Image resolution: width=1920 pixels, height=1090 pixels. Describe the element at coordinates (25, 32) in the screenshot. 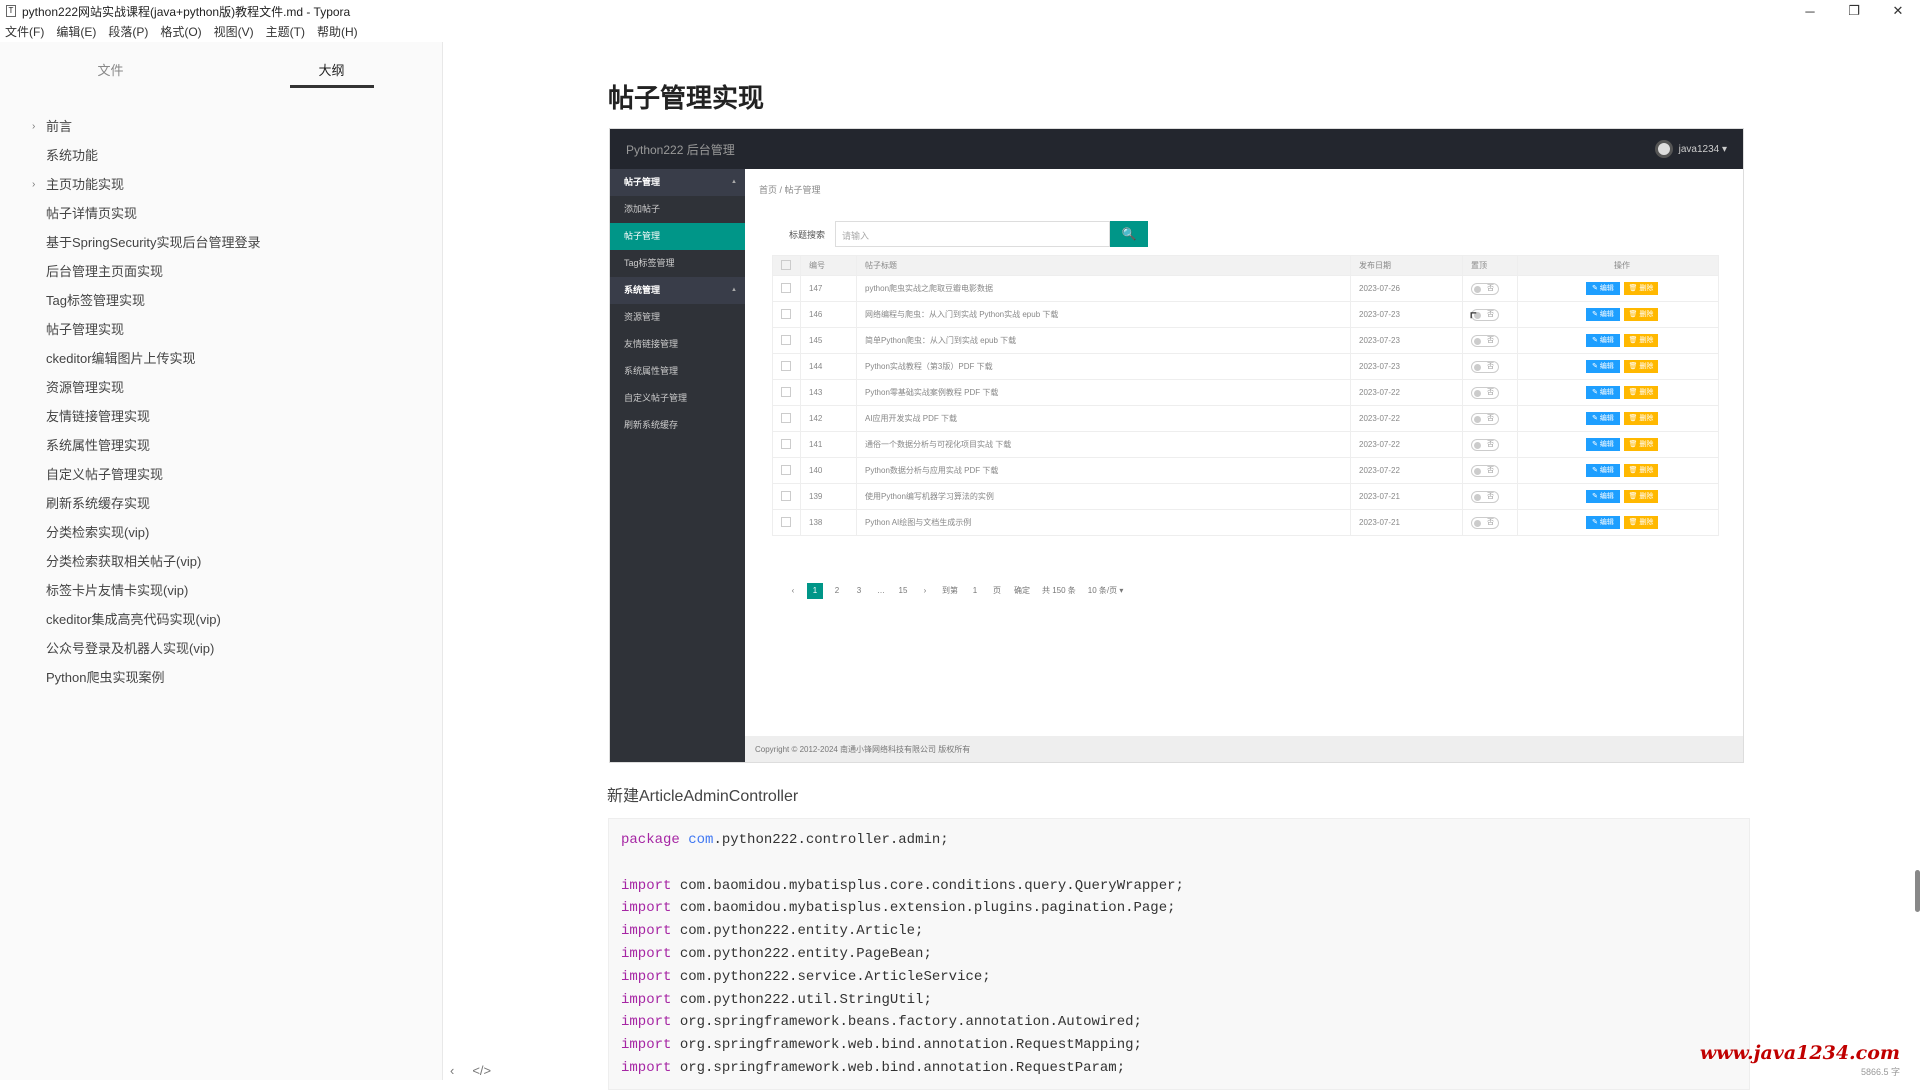

I see `menu-file: 文件(F)` at that location.